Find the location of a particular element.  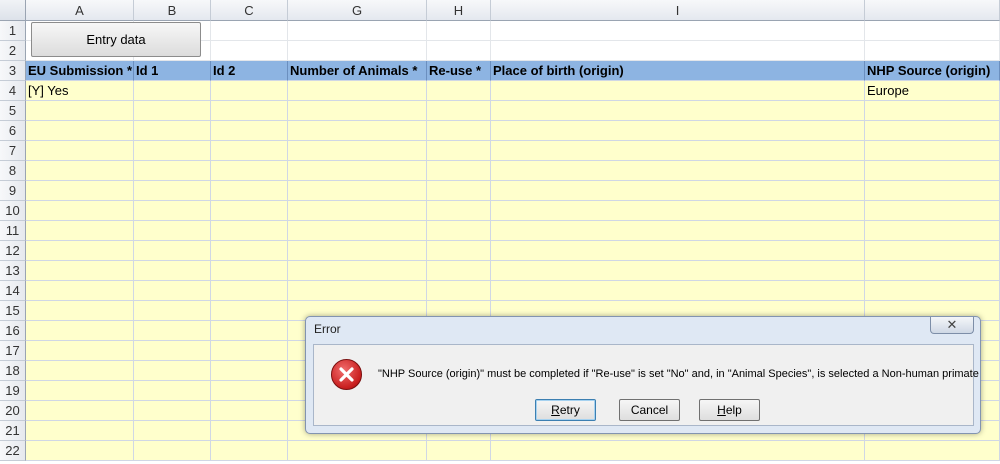

row-header: 13 is located at coordinates (13, 271).